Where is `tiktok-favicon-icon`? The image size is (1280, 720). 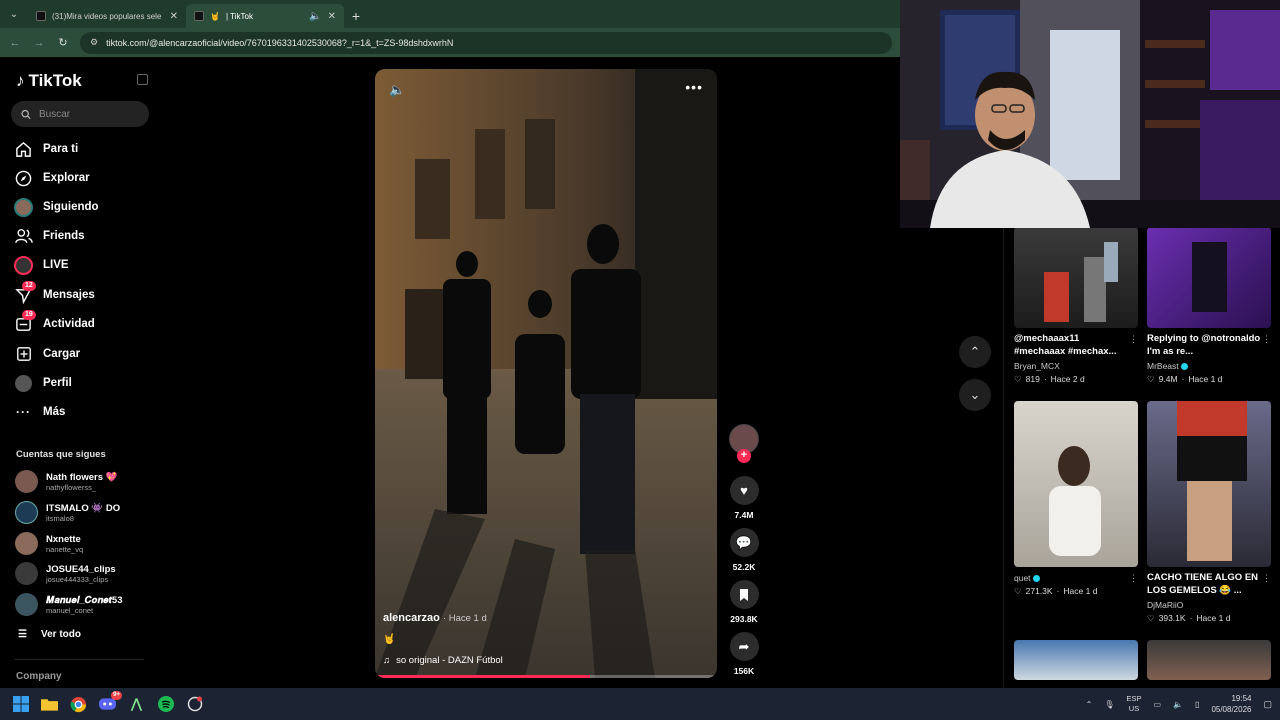 tiktok-favicon-icon is located at coordinates (41, 16).